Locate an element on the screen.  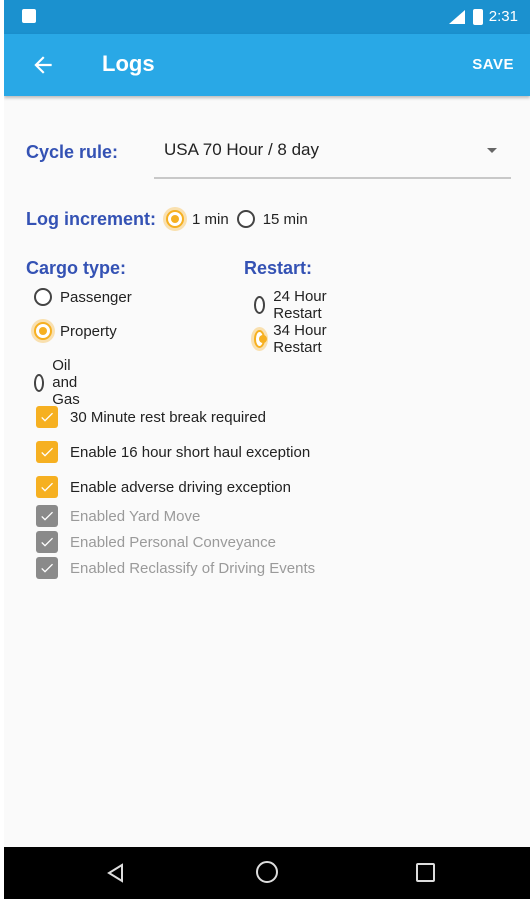
status-icons: 2:31 is located at coordinates (482, 16).